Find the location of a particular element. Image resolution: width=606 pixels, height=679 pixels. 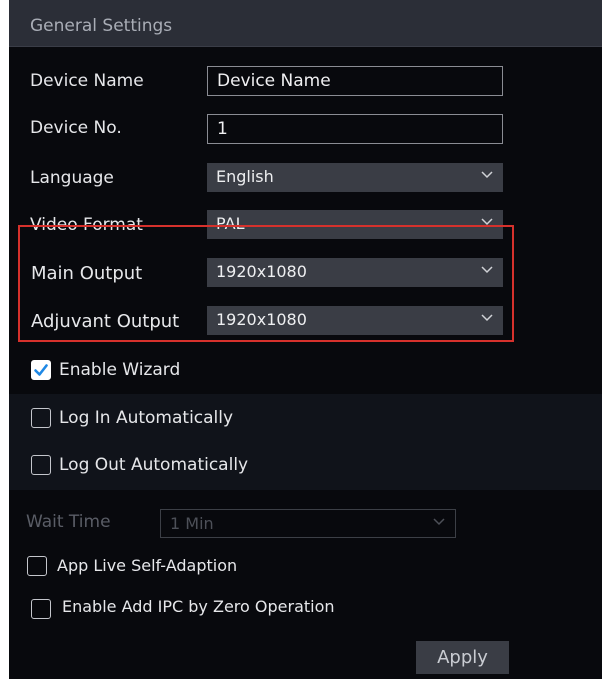

app-live-self-adaption-label: App Live Self-Adaption is located at coordinates (147, 565).